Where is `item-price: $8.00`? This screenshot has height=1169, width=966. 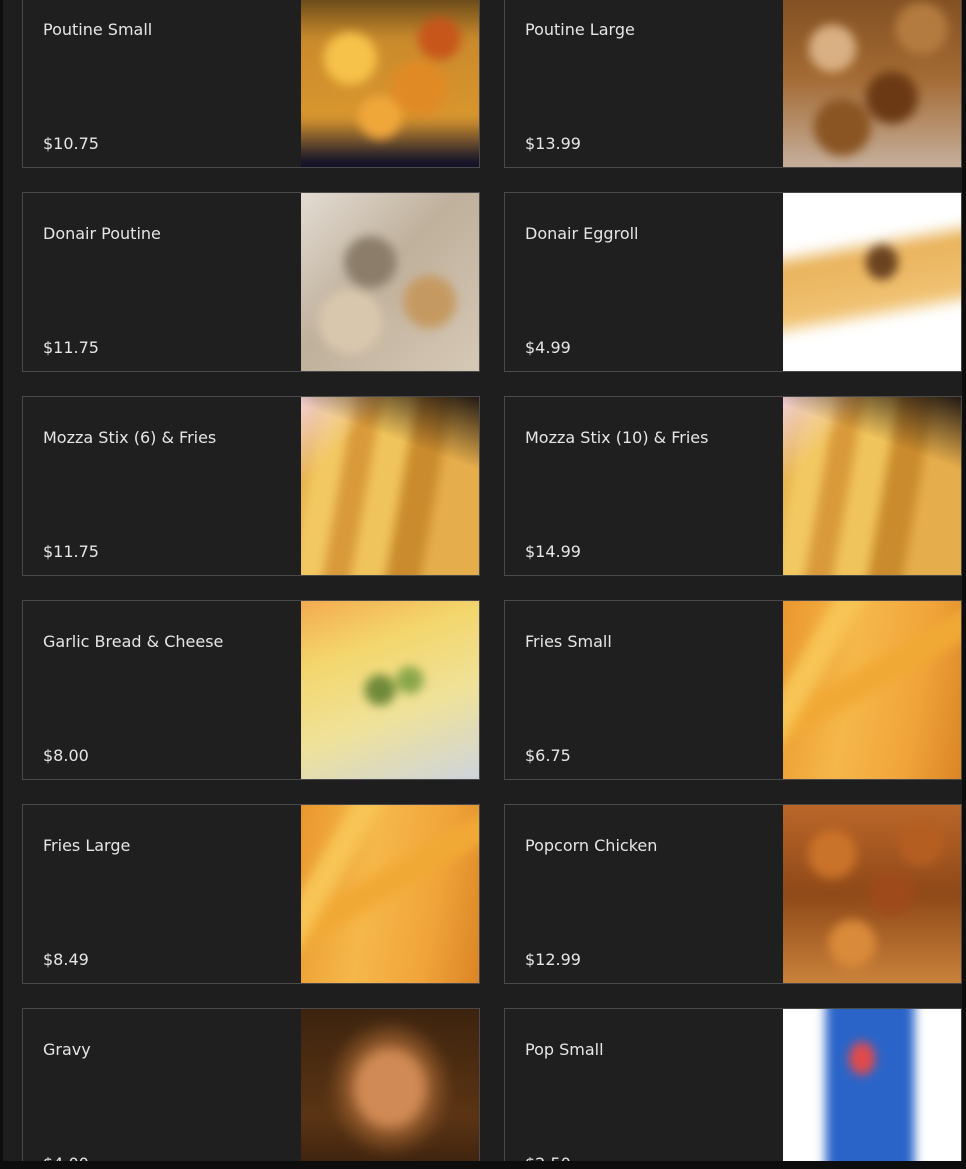
item-price: $8.00 is located at coordinates (66, 755).